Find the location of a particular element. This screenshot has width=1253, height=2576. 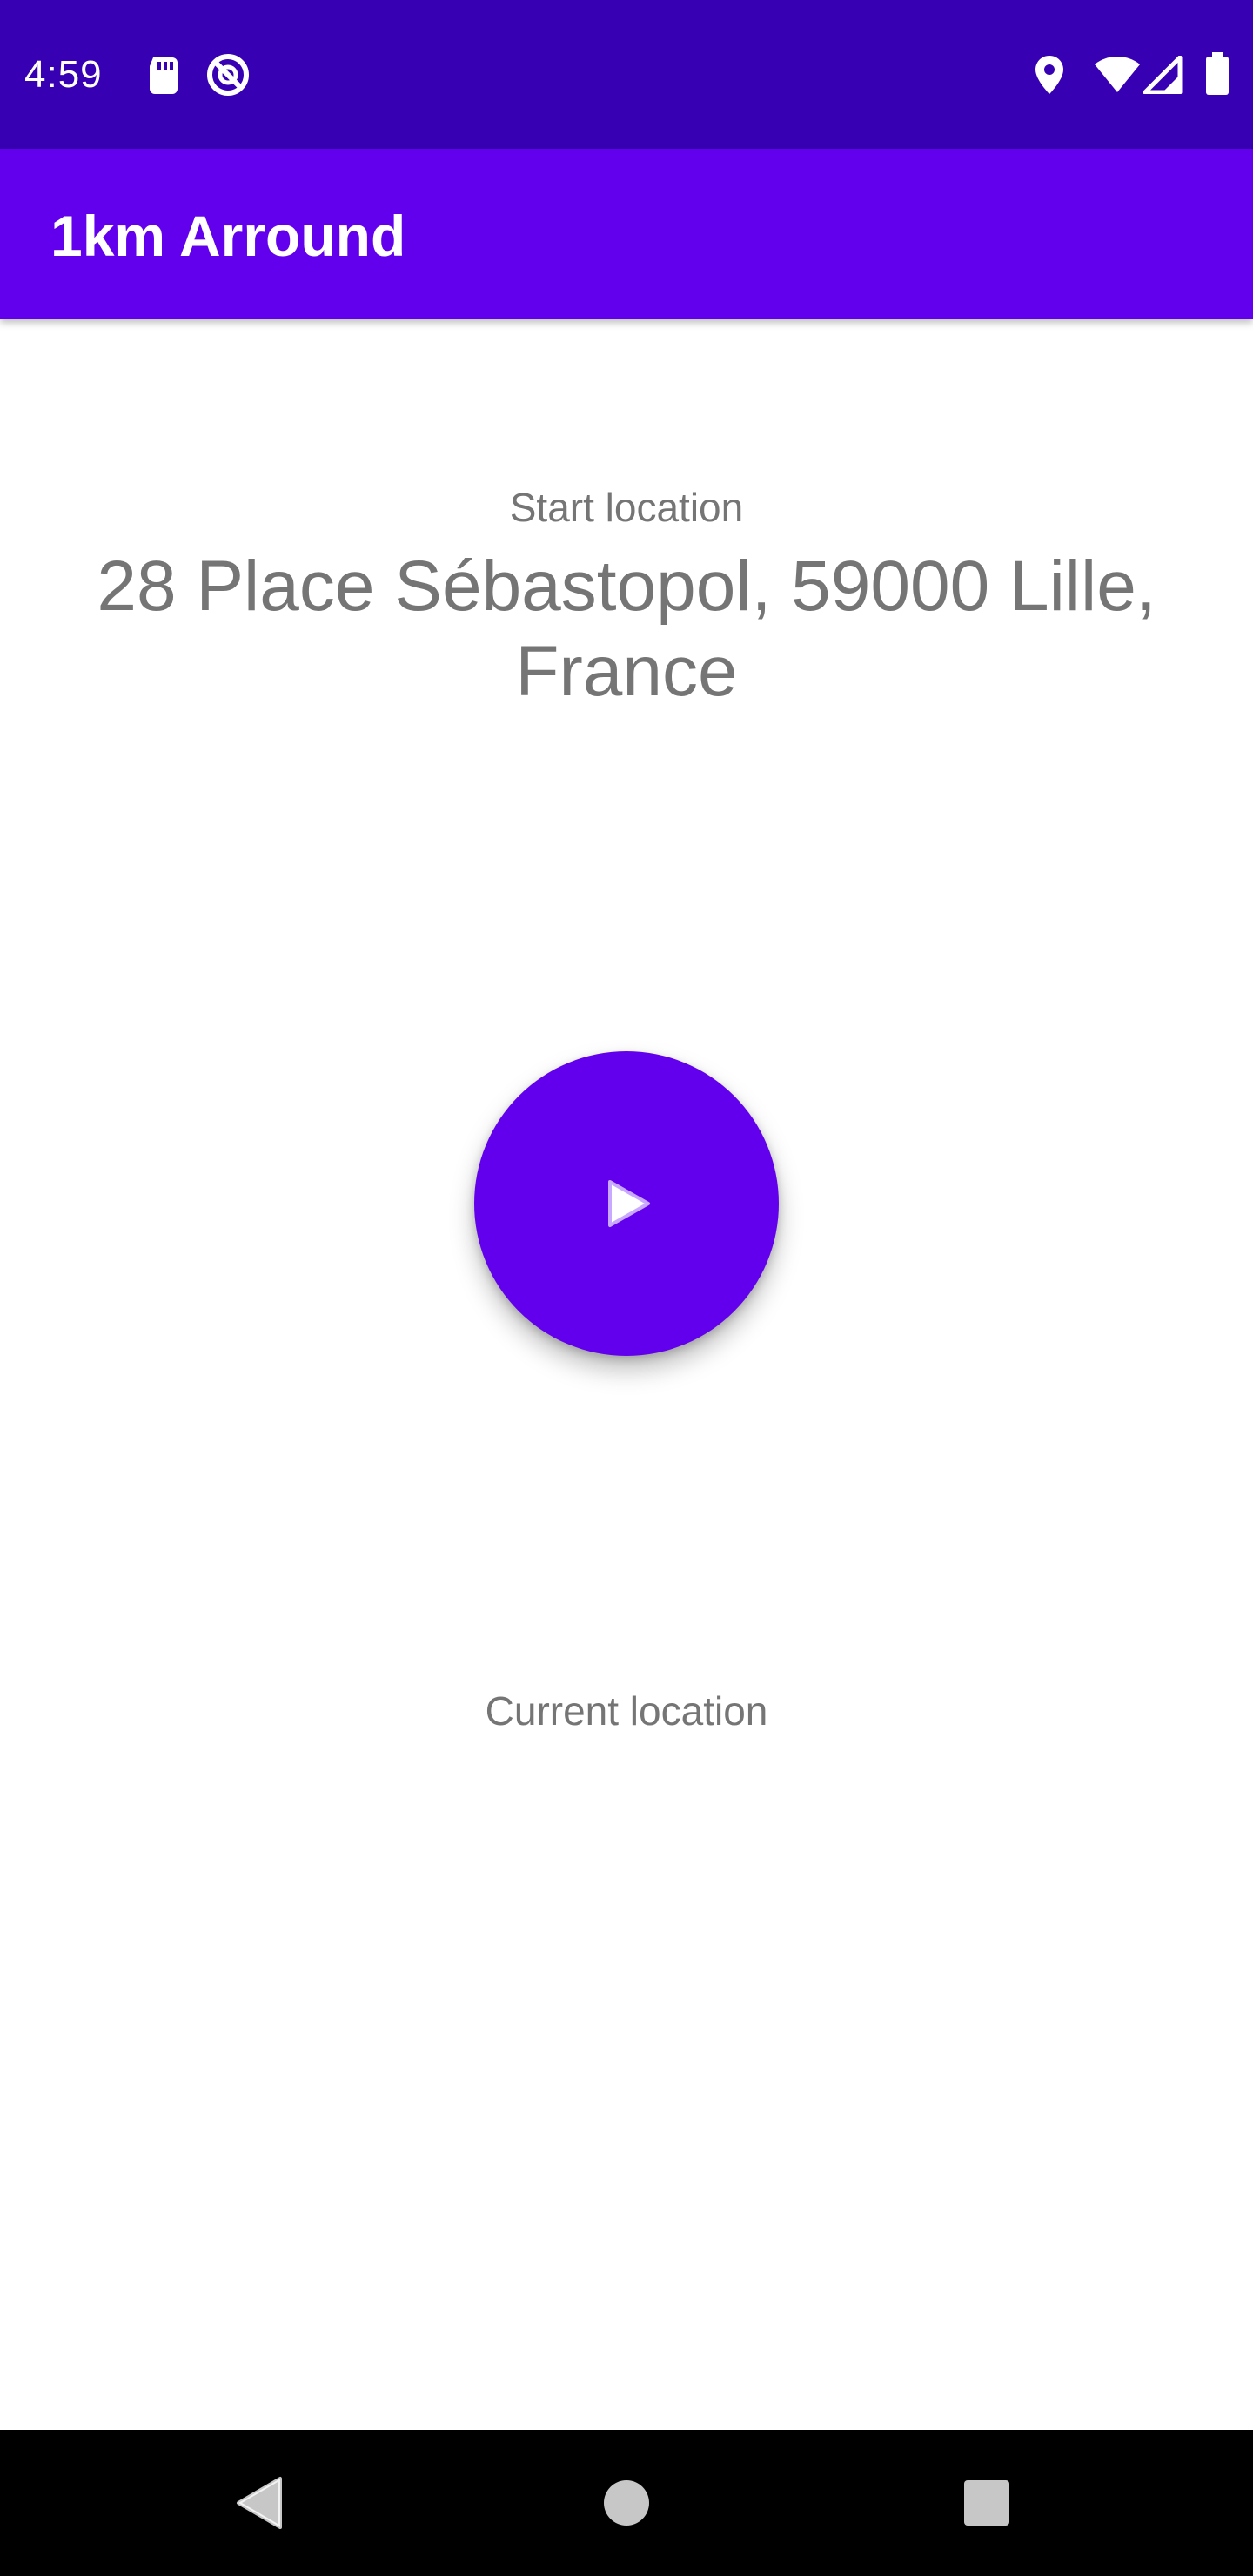

play-button is located at coordinates (626, 1203).